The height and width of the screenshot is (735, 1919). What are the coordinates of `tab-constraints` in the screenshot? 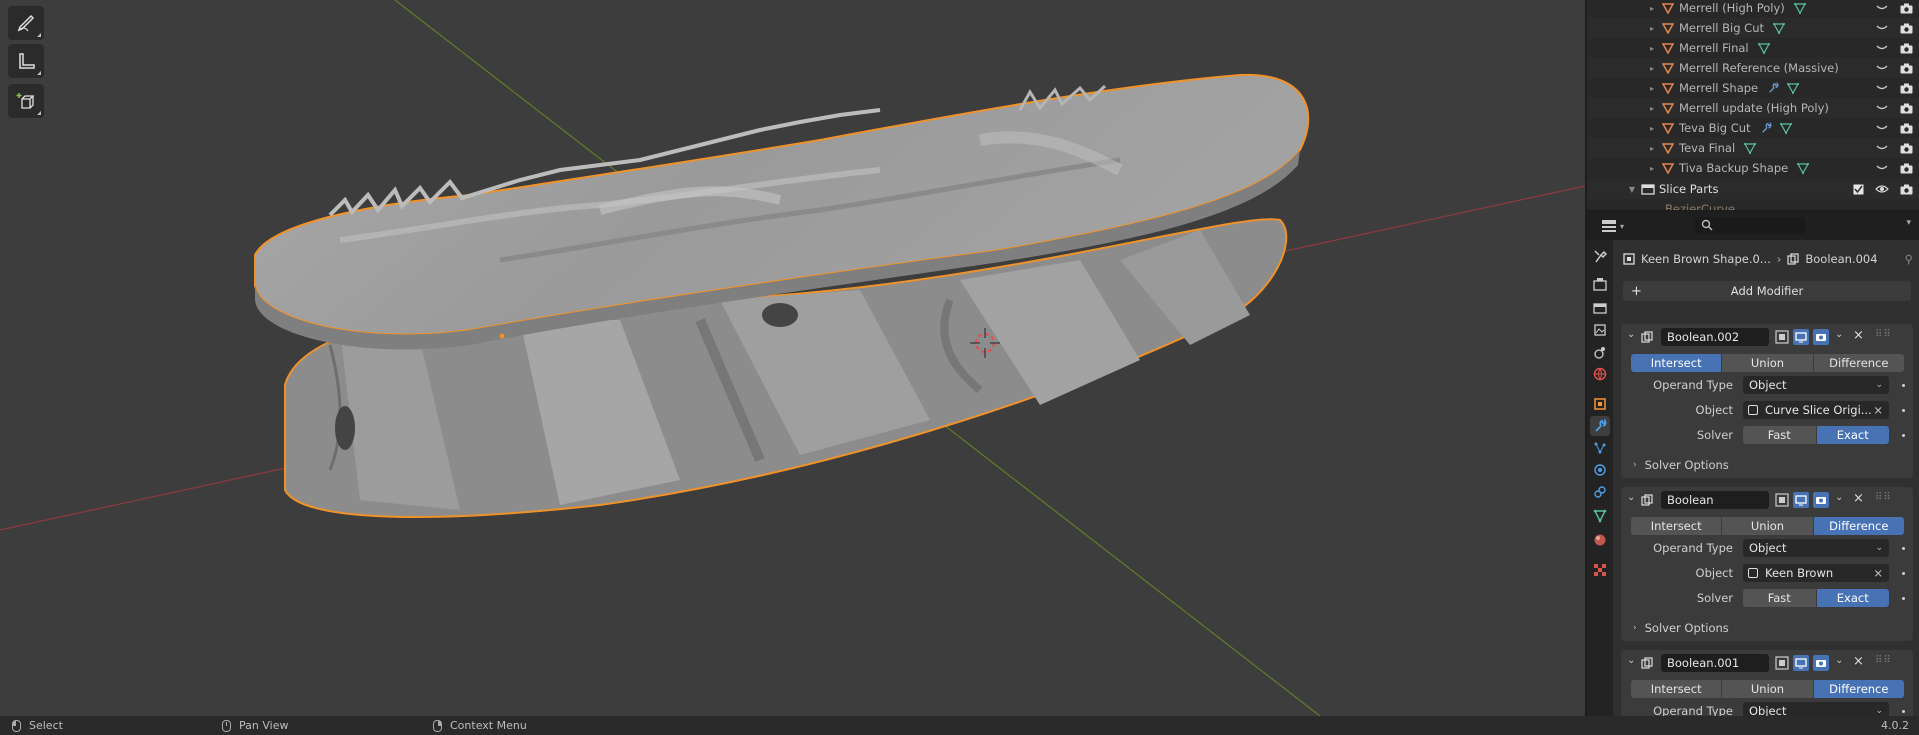 It's located at (1600, 492).